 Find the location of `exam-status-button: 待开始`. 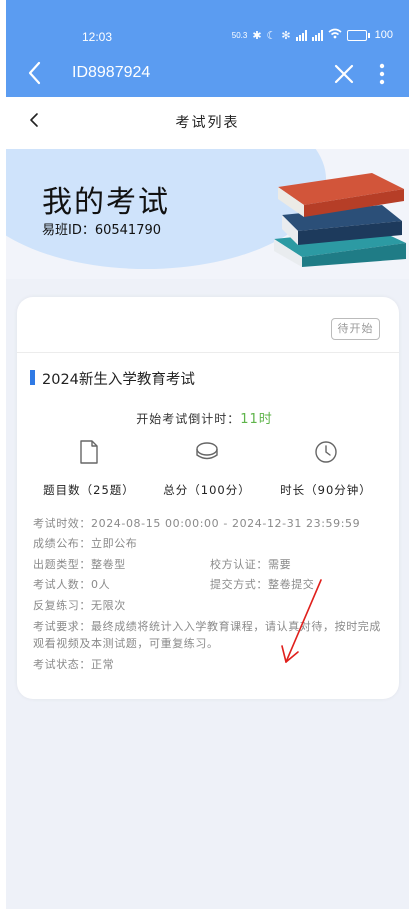

exam-status-button: 待开始 is located at coordinates (355, 329).